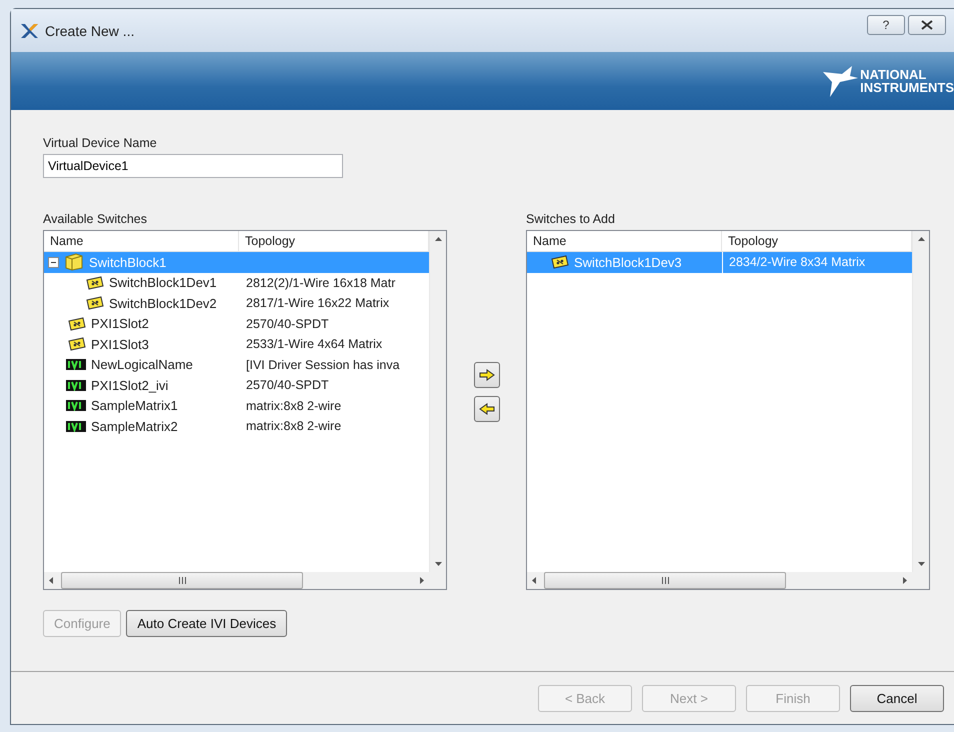  I want to click on tree-item: SampleMatrix2 matrix:8x8 2-wire, so click(236, 426).